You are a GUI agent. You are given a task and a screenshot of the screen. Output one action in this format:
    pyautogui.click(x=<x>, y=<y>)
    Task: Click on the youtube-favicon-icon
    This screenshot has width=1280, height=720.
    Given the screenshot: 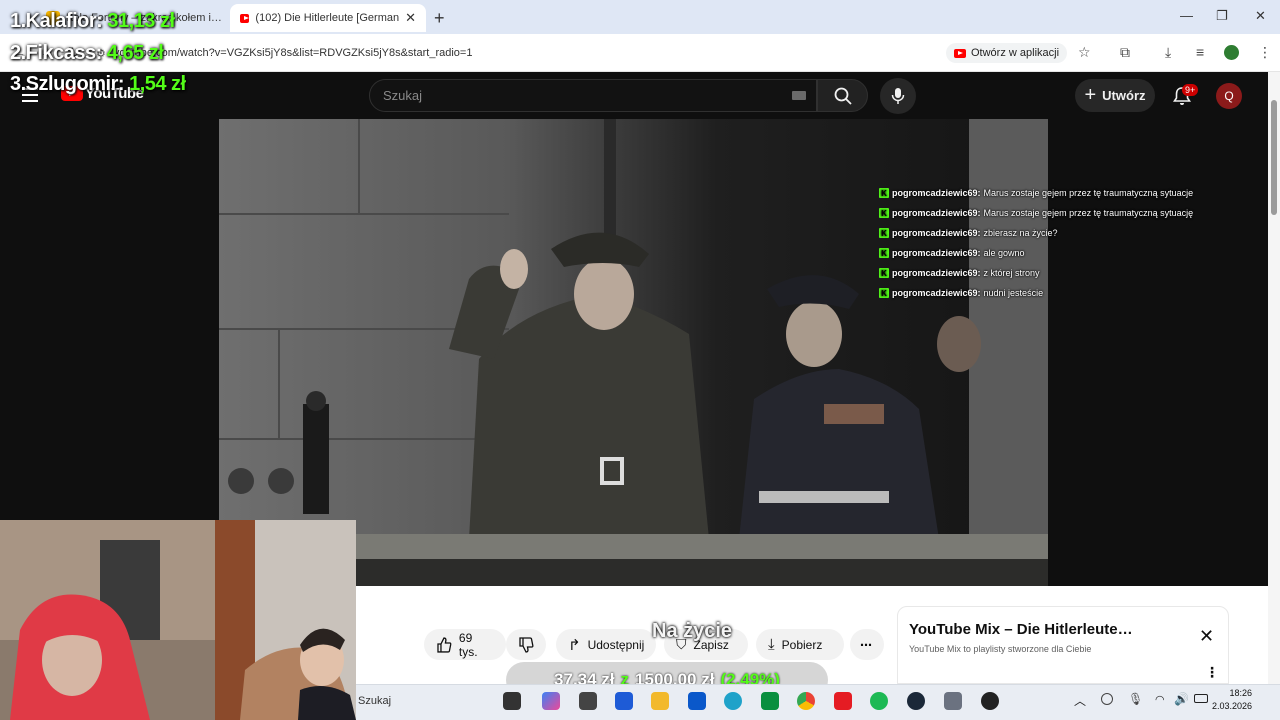 What is the action you would take?
    pyautogui.click(x=245, y=18)
    